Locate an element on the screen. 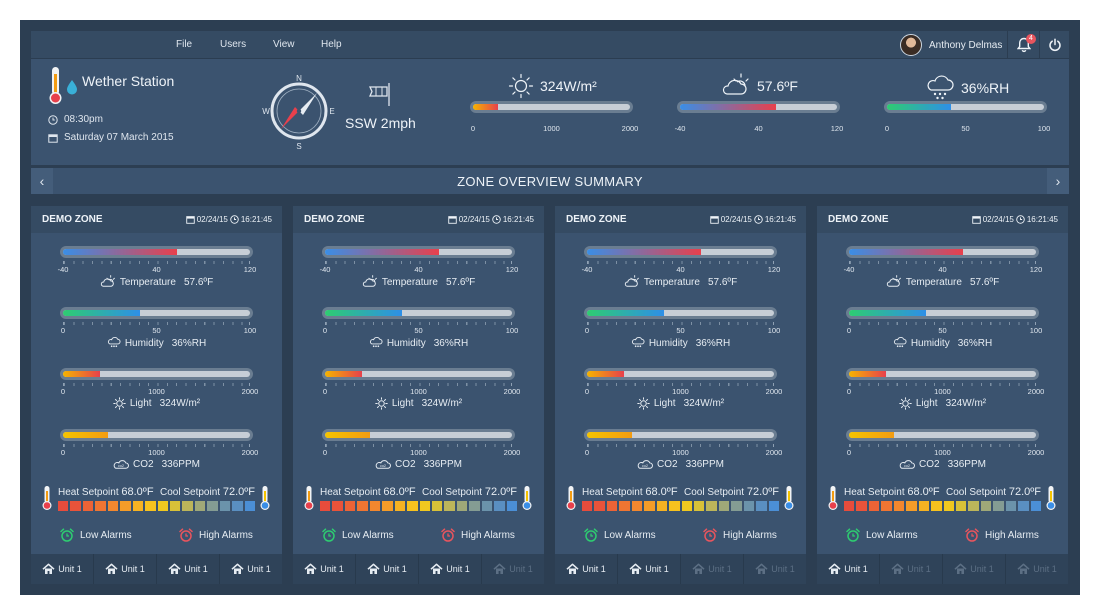 The image size is (1100, 615). menu-users: Users is located at coordinates (233, 44).